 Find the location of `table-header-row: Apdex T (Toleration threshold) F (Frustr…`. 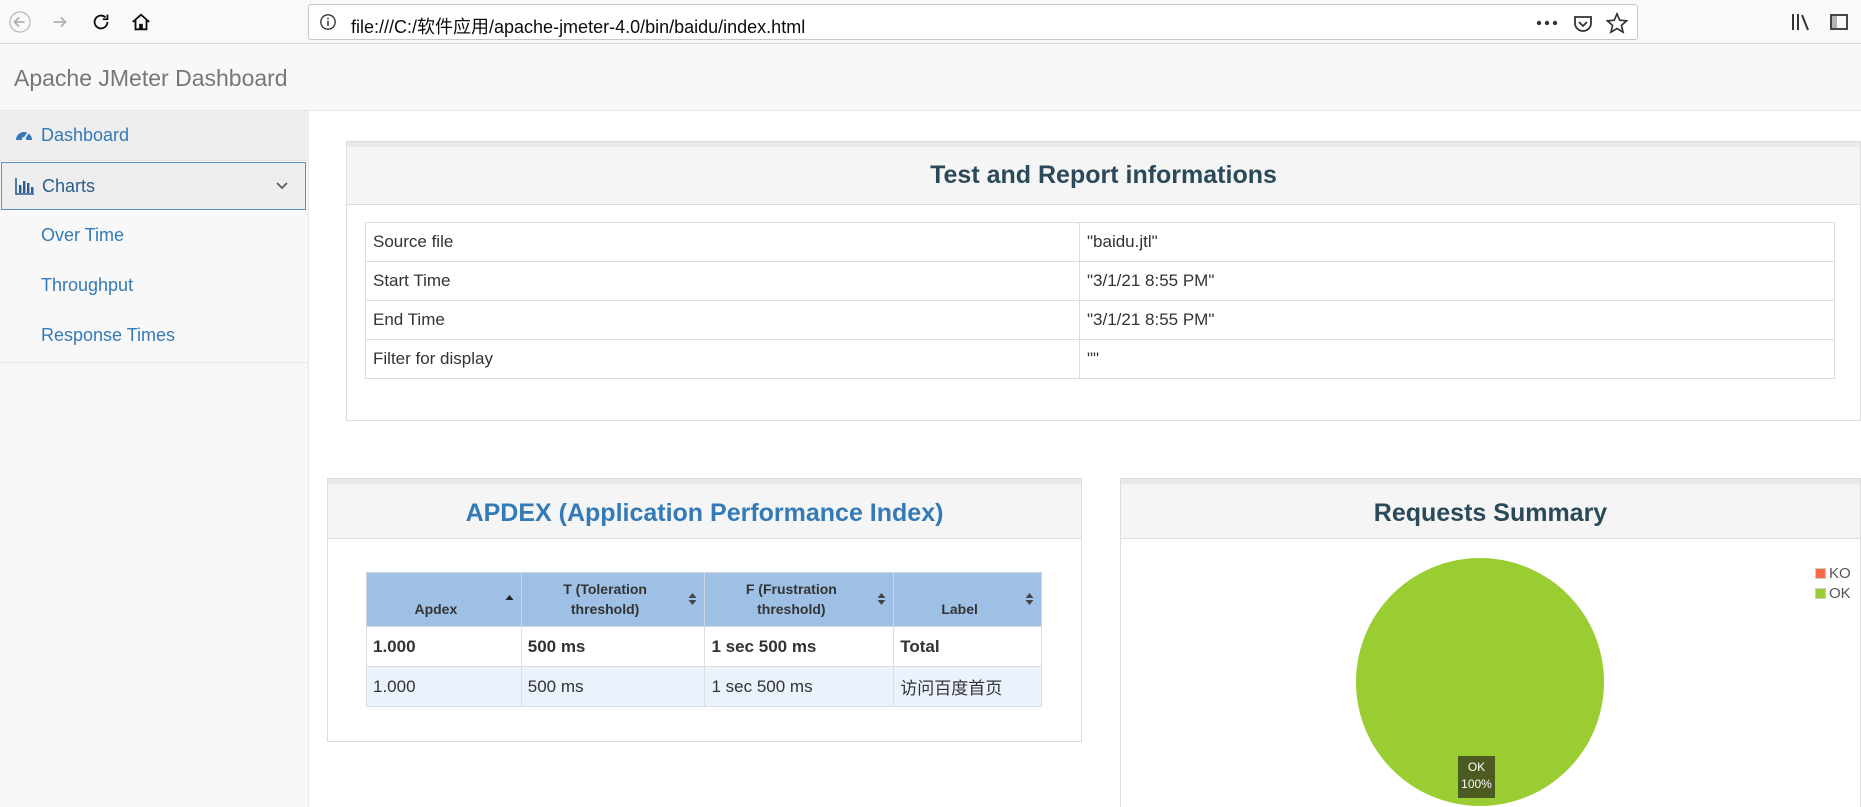

table-header-row: Apdex T (Toleration threshold) F (Frustr… is located at coordinates (704, 599).